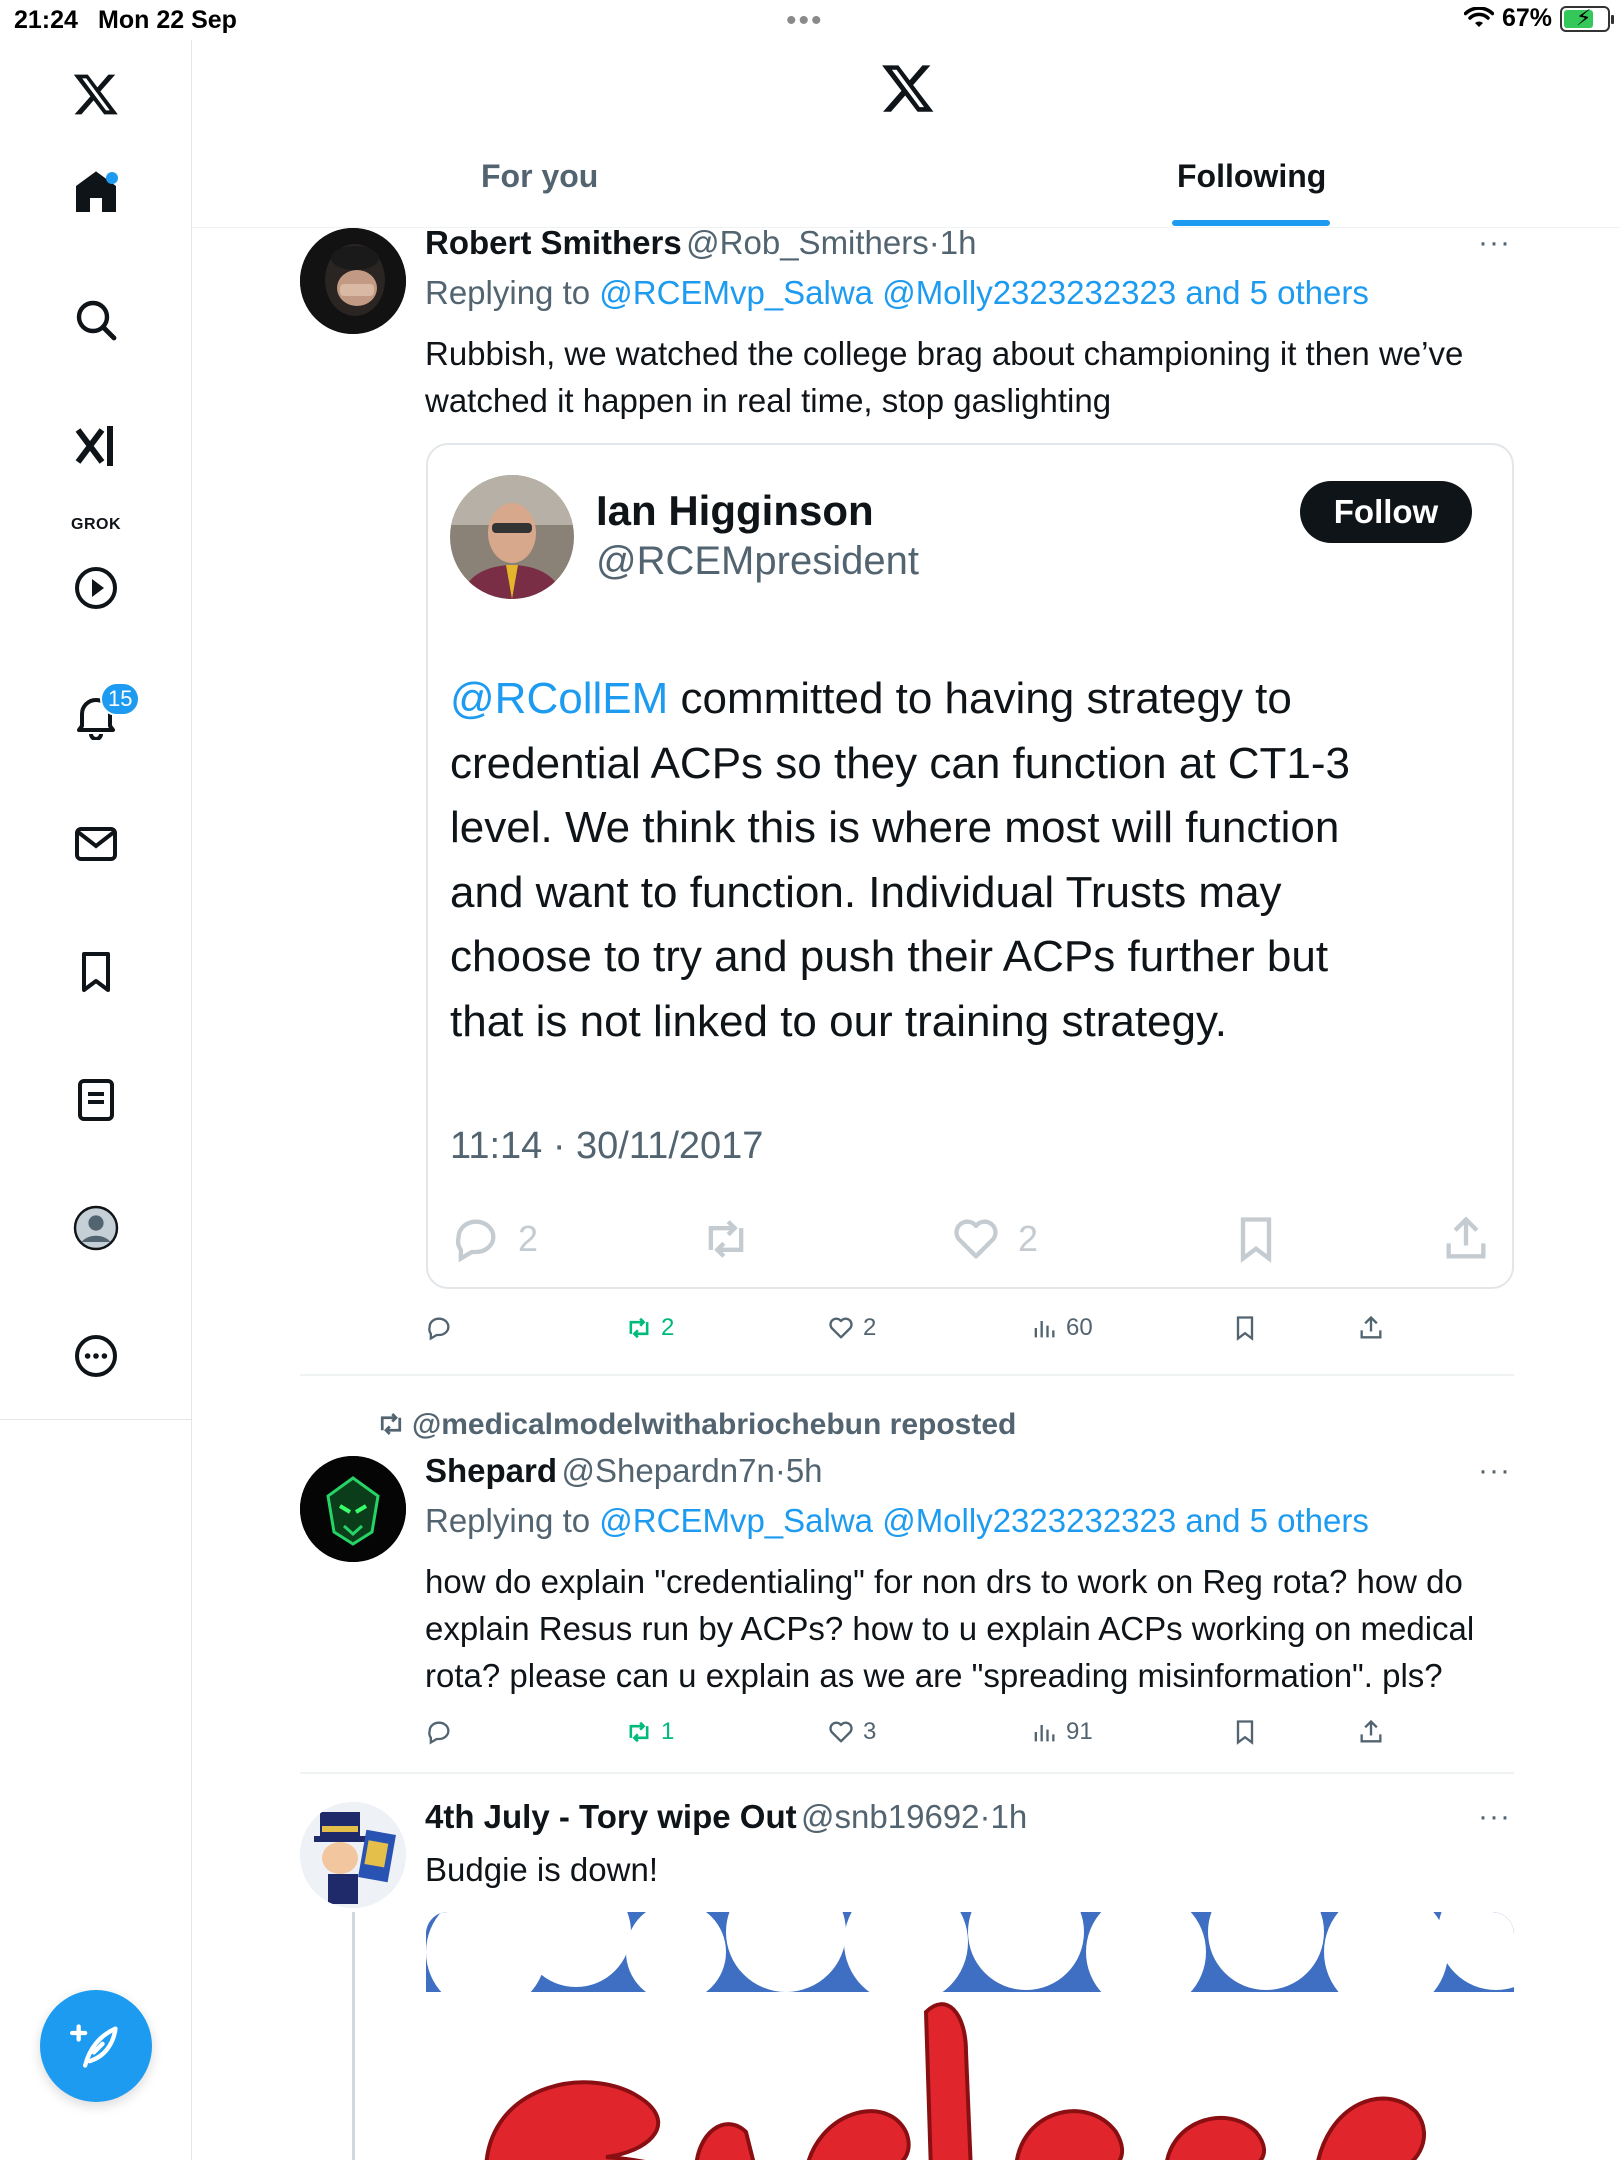 The image size is (1620, 2160). Describe the element at coordinates (668, 1470) in the screenshot. I see `author-handle: @Shepardn7n` at that location.